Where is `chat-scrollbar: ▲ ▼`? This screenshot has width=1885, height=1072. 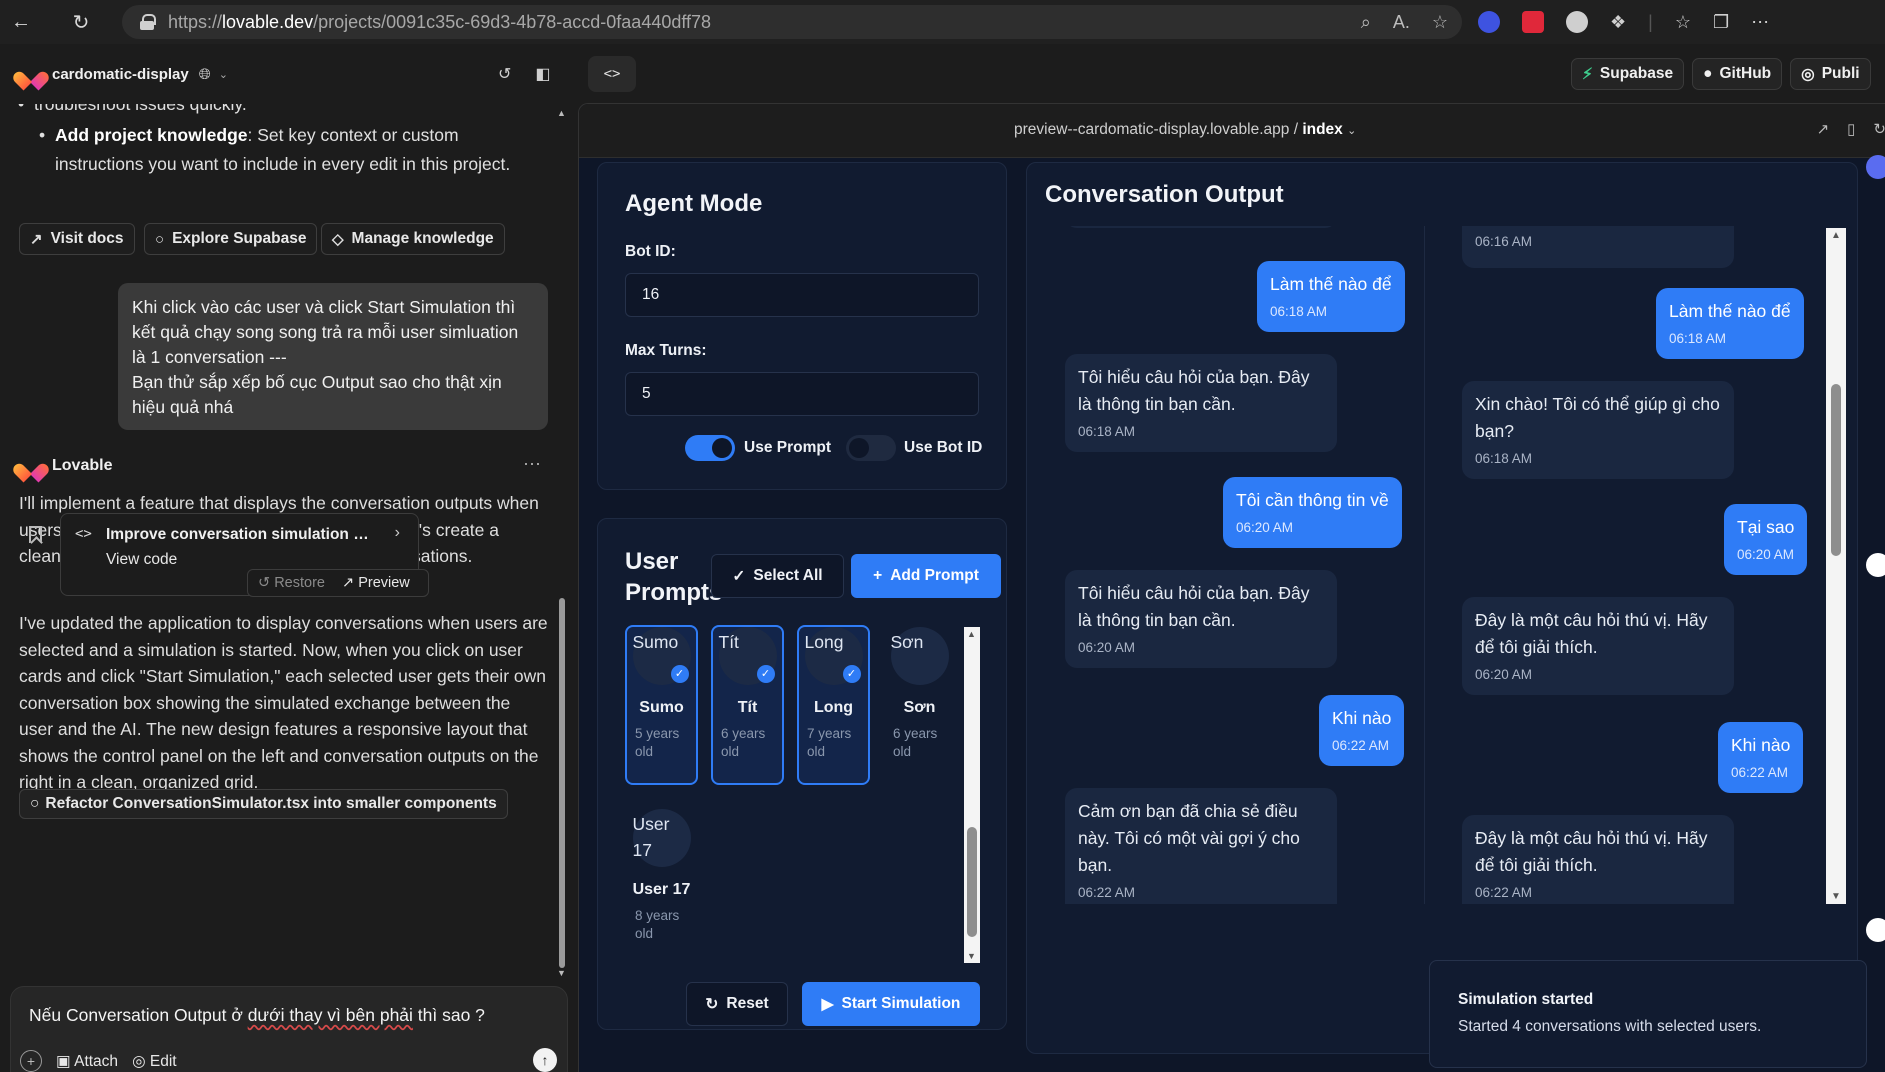 chat-scrollbar: ▲ ▼ is located at coordinates (561, 543).